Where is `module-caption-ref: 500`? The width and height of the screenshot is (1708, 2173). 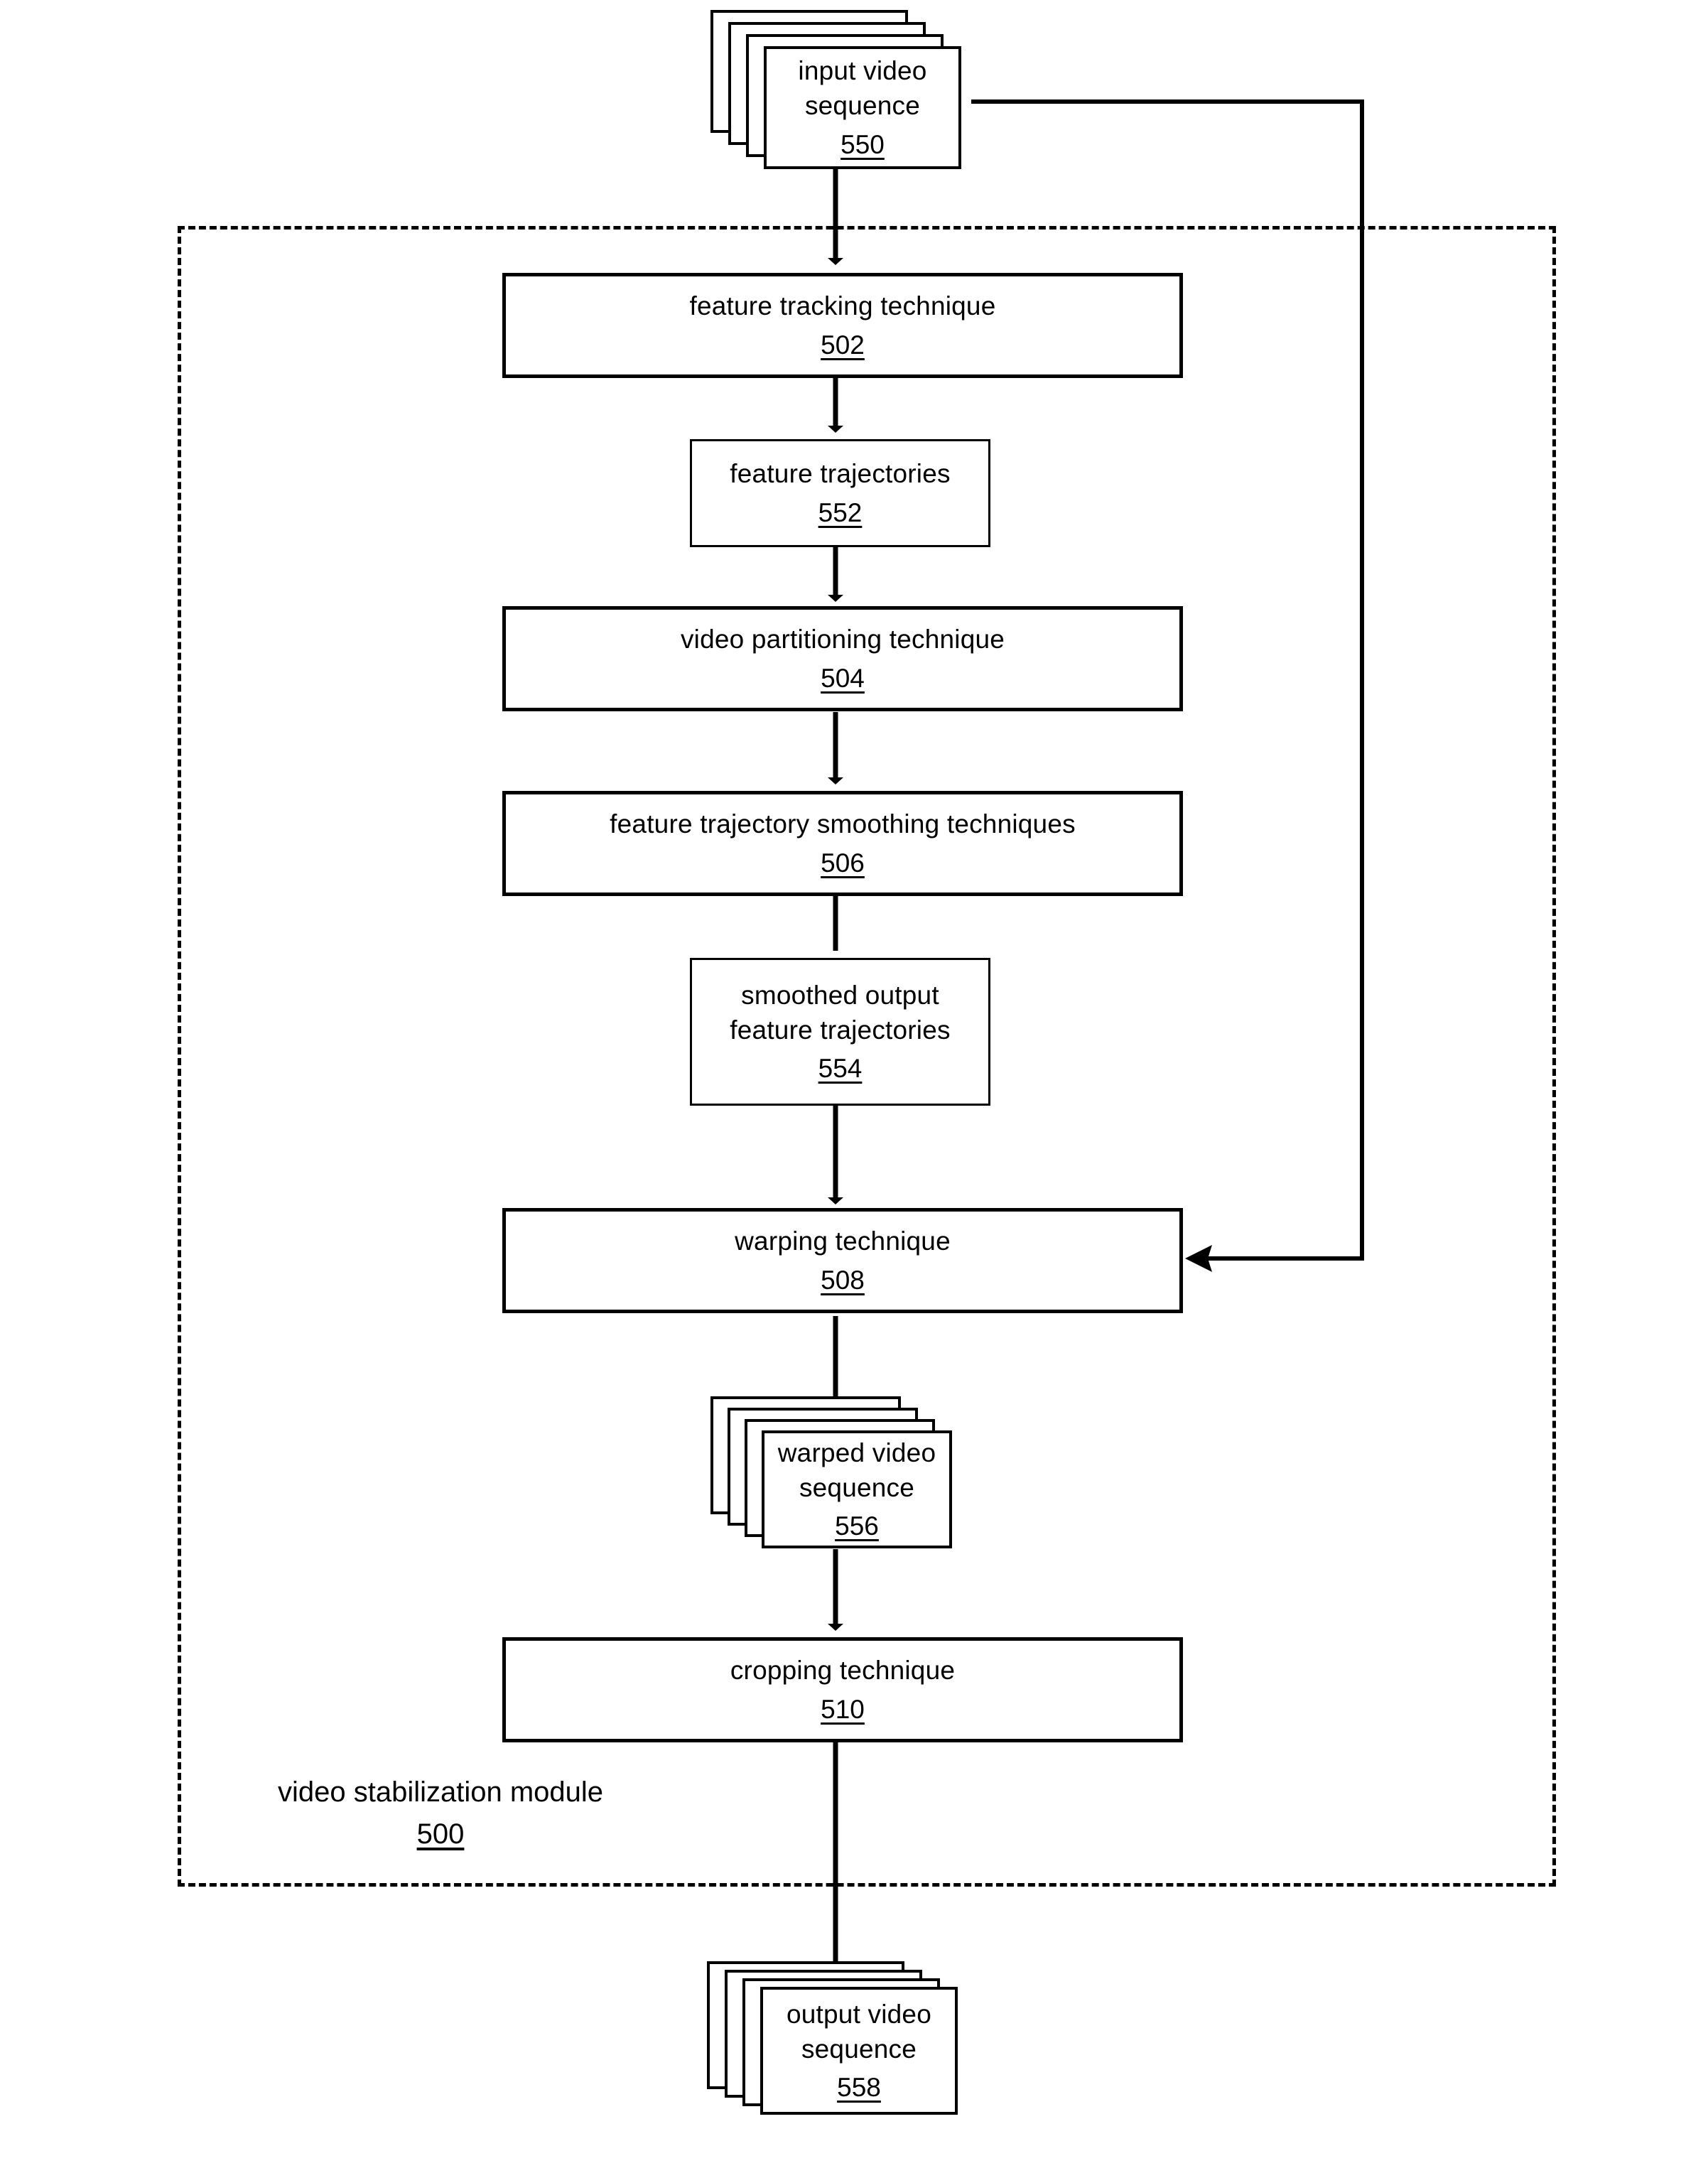 module-caption-ref: 500 is located at coordinates (440, 1834).